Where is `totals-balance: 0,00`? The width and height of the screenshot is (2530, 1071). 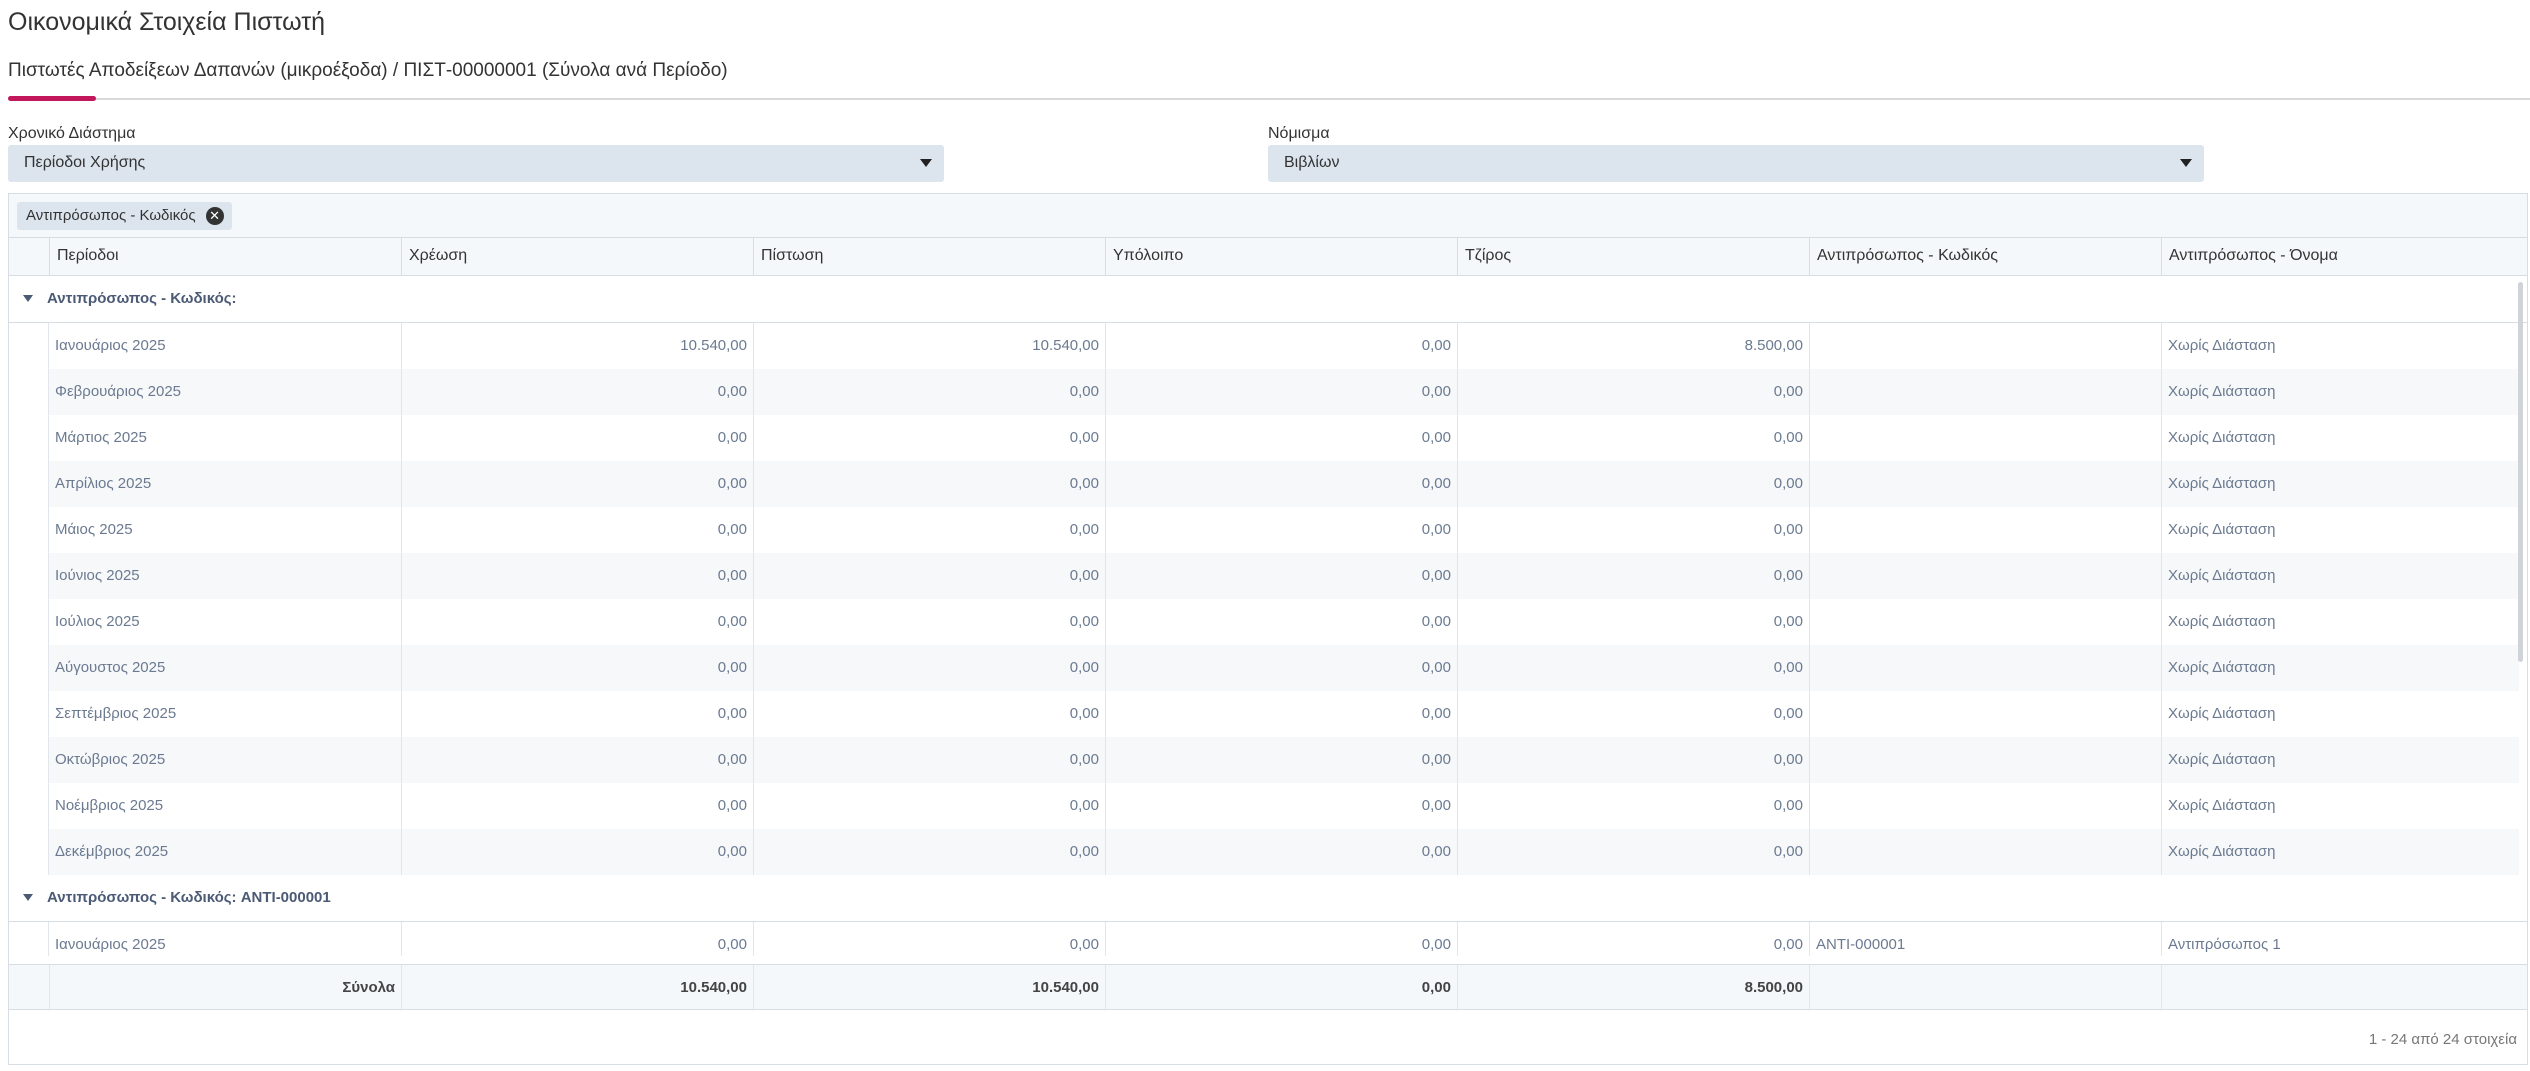
totals-balance: 0,00 is located at coordinates (1281, 988).